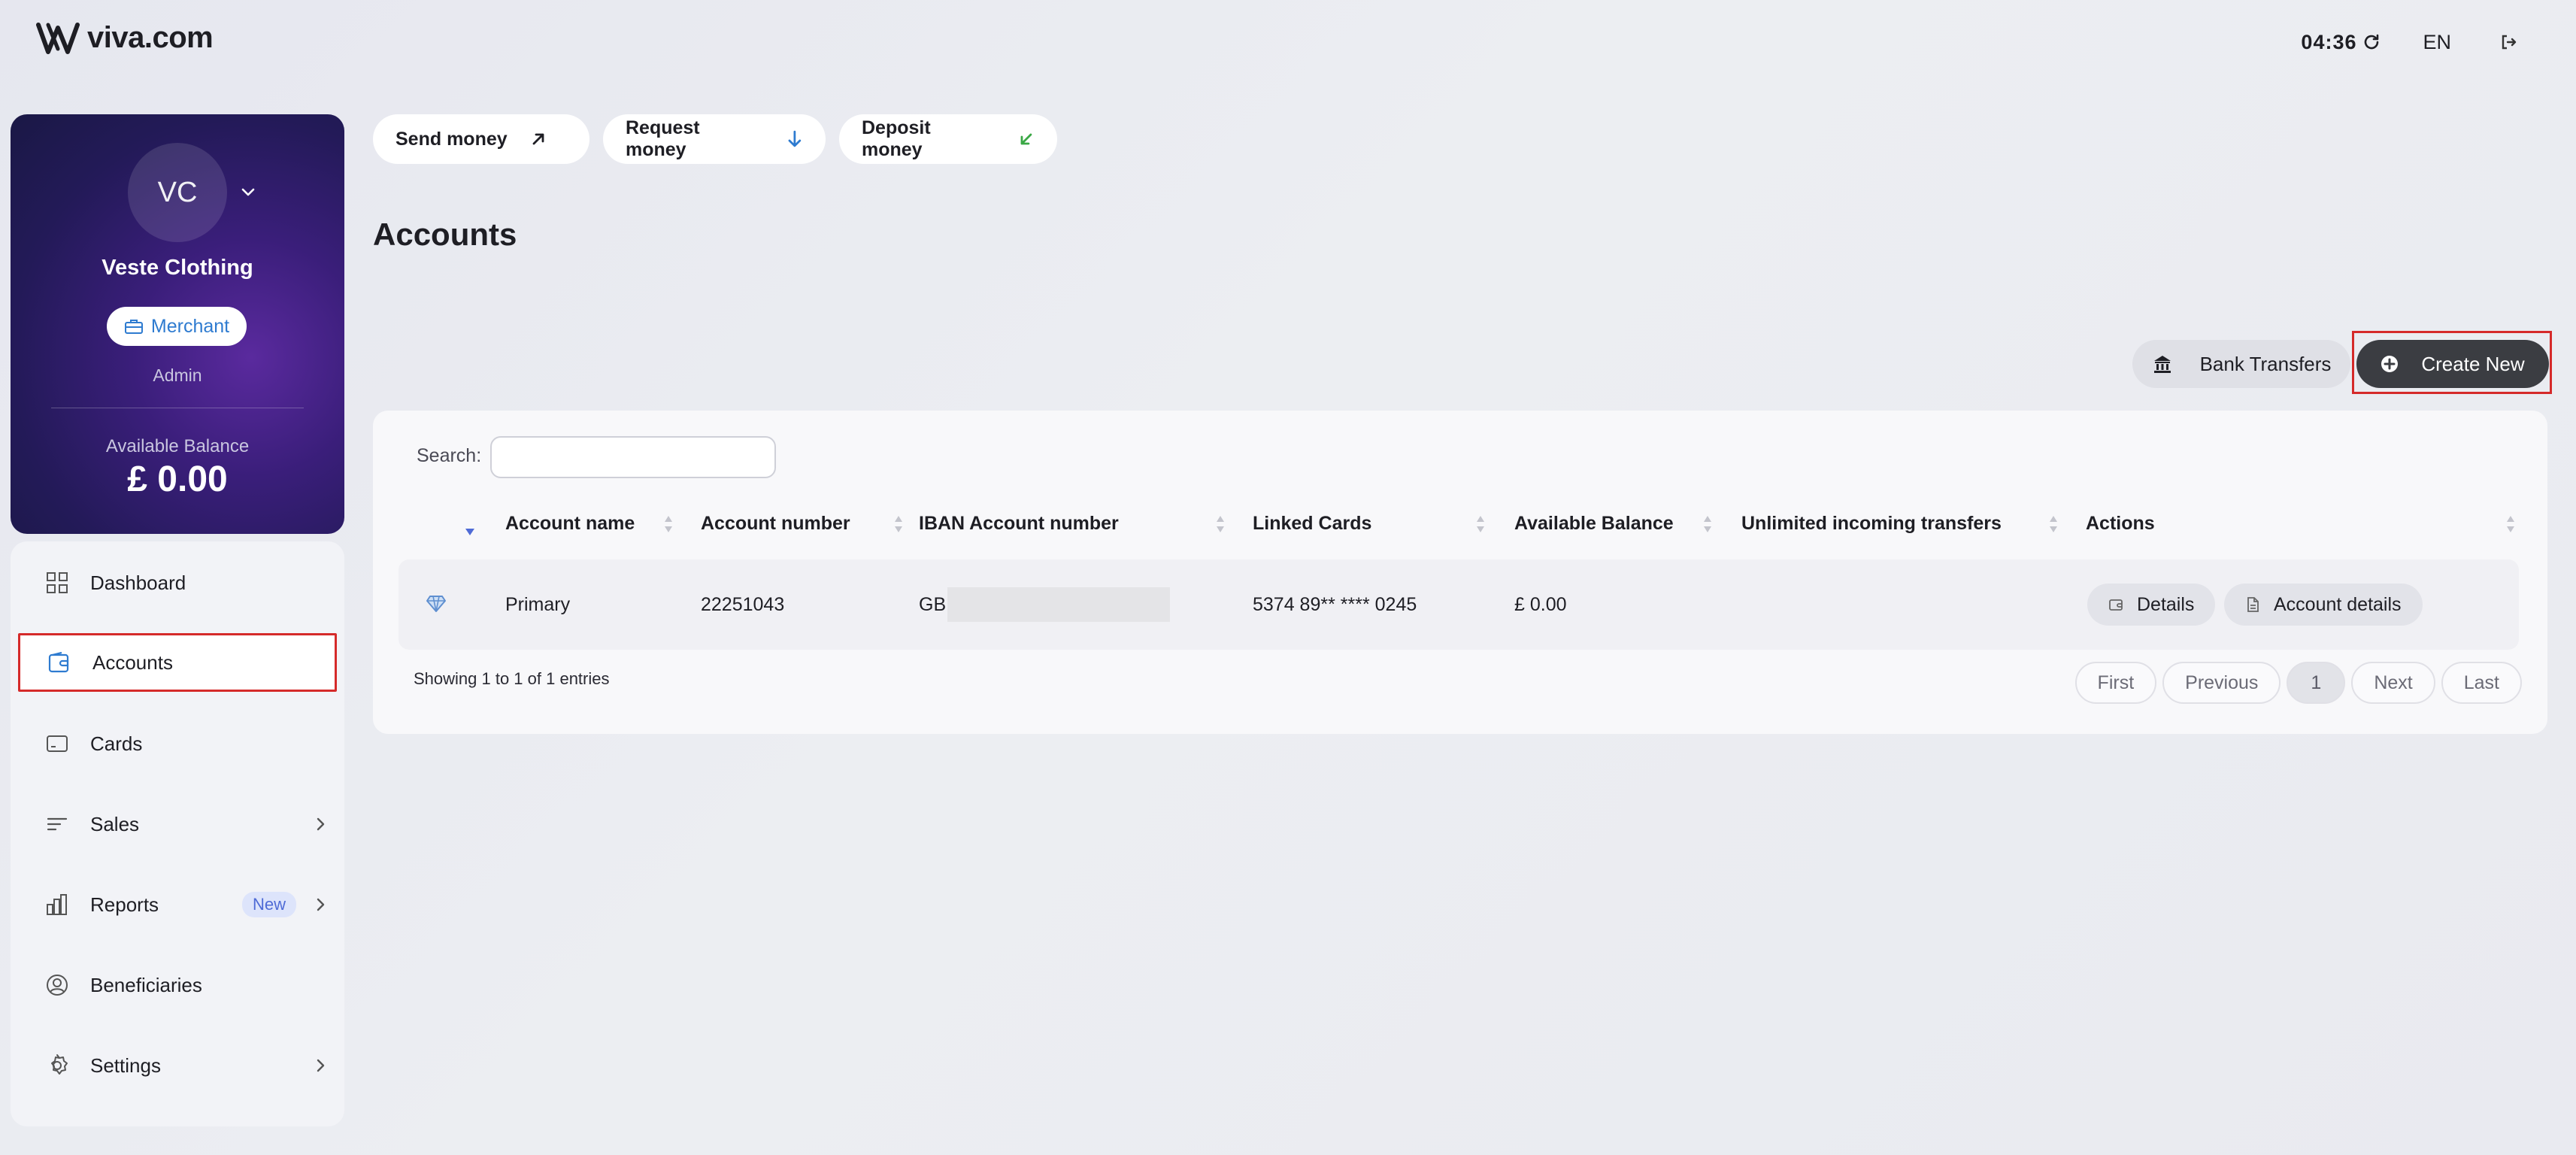 The height and width of the screenshot is (1155, 2576). What do you see at coordinates (177, 192) in the screenshot?
I see `avatar: VC` at bounding box center [177, 192].